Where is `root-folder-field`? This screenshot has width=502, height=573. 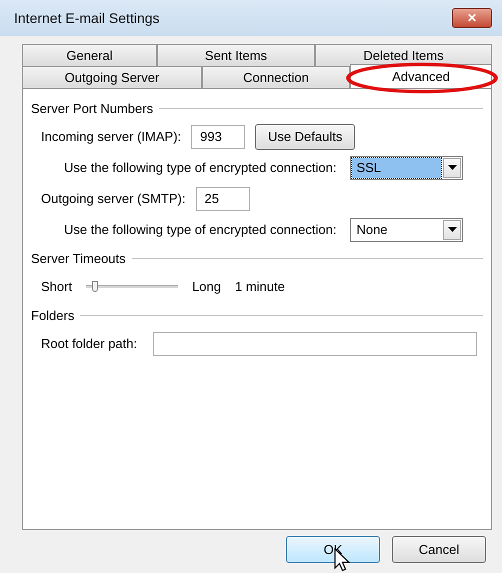 root-folder-field is located at coordinates (315, 344).